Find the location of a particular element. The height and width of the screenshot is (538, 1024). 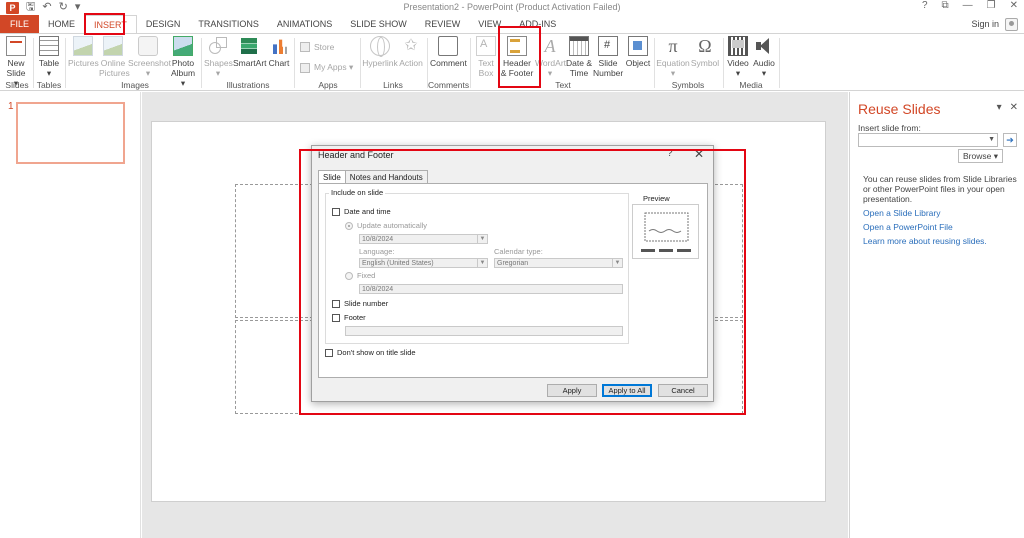

pictures-button: Pictures is located at coordinates (83, 52).